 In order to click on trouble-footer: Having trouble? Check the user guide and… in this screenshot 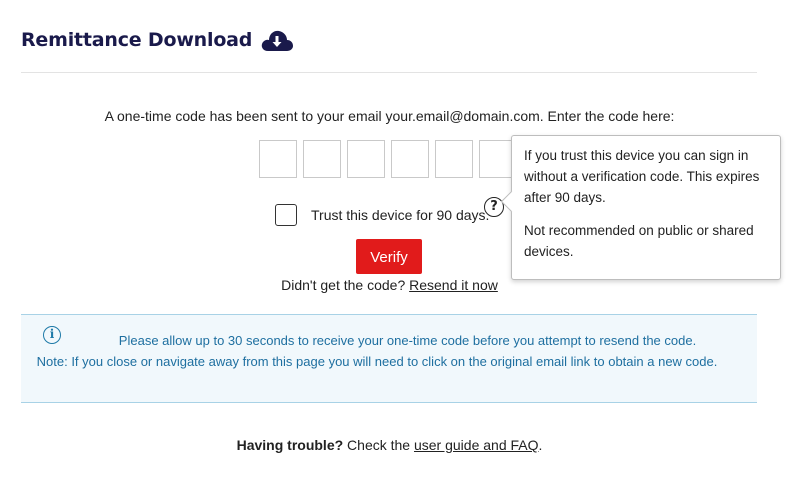, I will do `click(389, 445)`.